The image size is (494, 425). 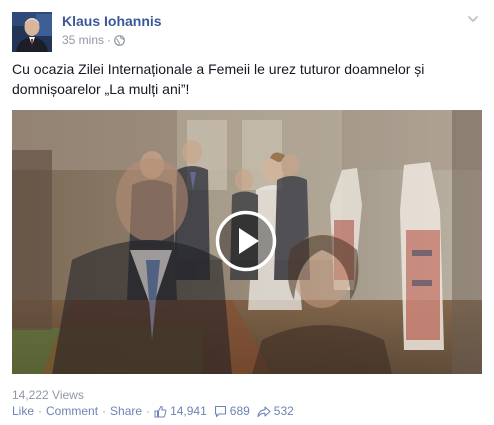 What do you see at coordinates (264, 411) in the screenshot?
I see `share-icon` at bounding box center [264, 411].